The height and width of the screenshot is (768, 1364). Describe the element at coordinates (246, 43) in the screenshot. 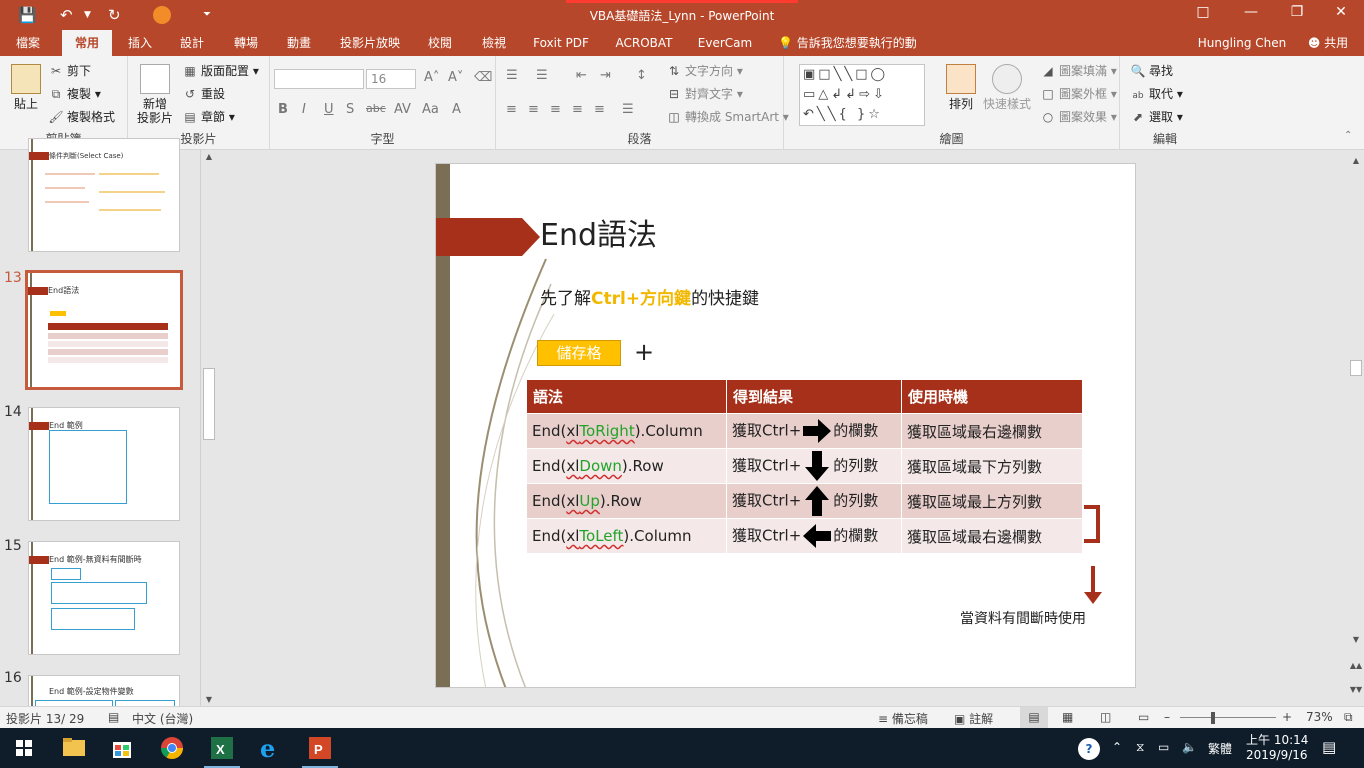

I see `tab-transitions: 轉場` at that location.